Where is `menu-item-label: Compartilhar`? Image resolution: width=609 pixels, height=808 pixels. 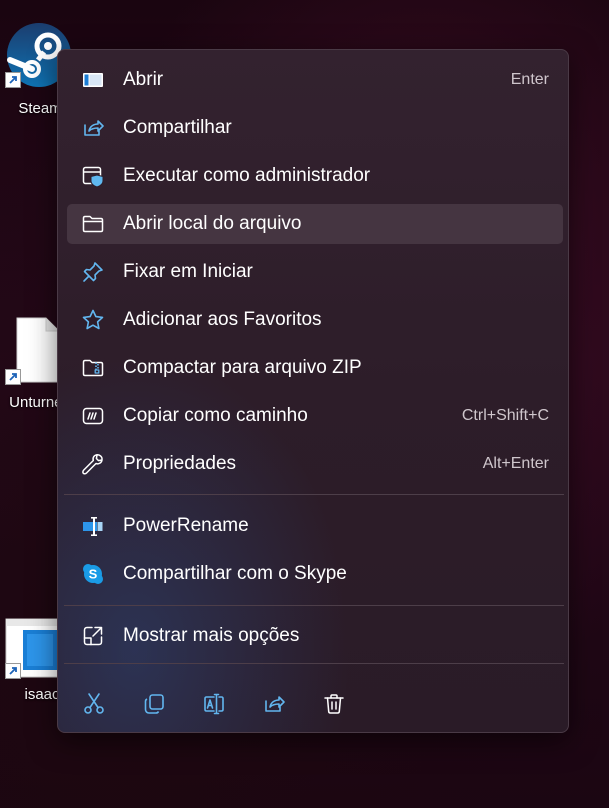 menu-item-label: Compartilhar is located at coordinates (177, 127).